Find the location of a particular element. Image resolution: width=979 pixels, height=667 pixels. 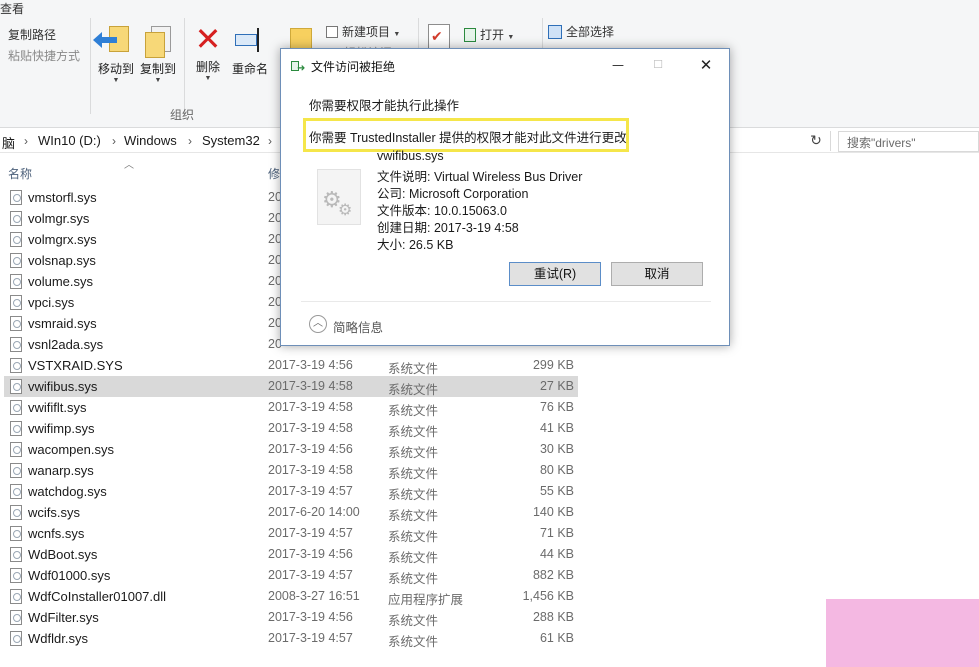

file-row: vwifimp.sys 2017-3-19 4:58 系统文件 41 KB is located at coordinates (489, 428).